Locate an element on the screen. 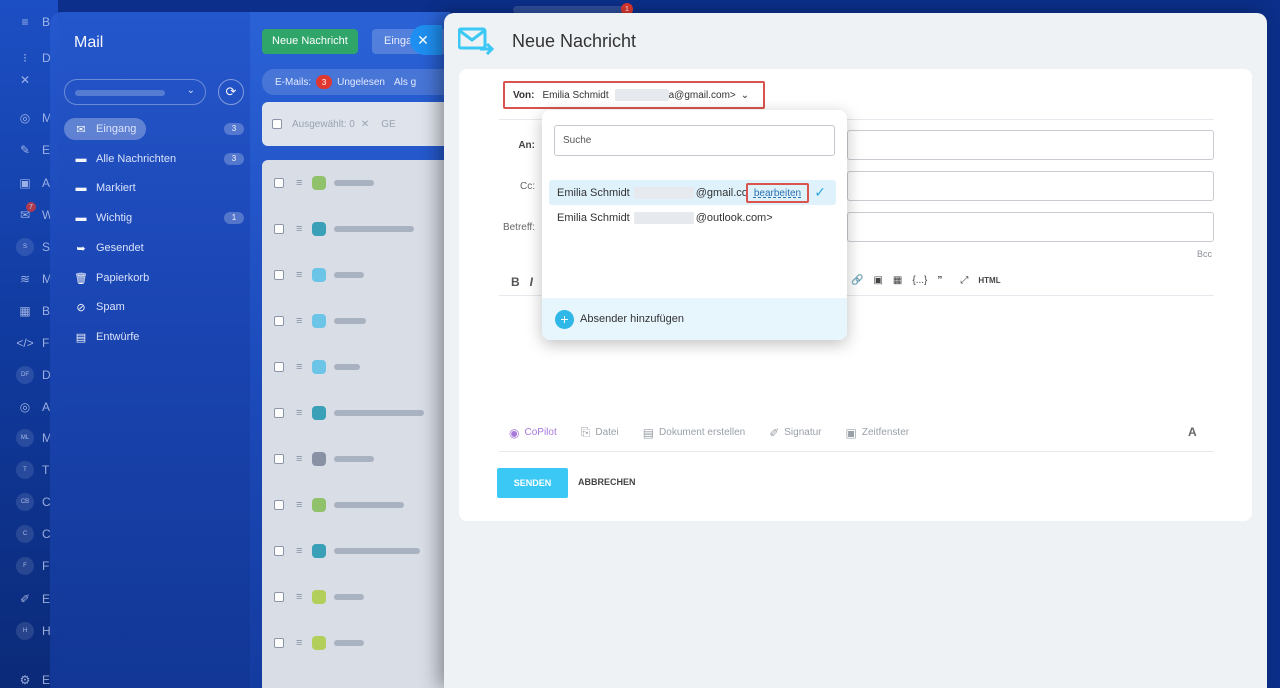  folder-spam: ⊘ Spam is located at coordinates (154, 307).